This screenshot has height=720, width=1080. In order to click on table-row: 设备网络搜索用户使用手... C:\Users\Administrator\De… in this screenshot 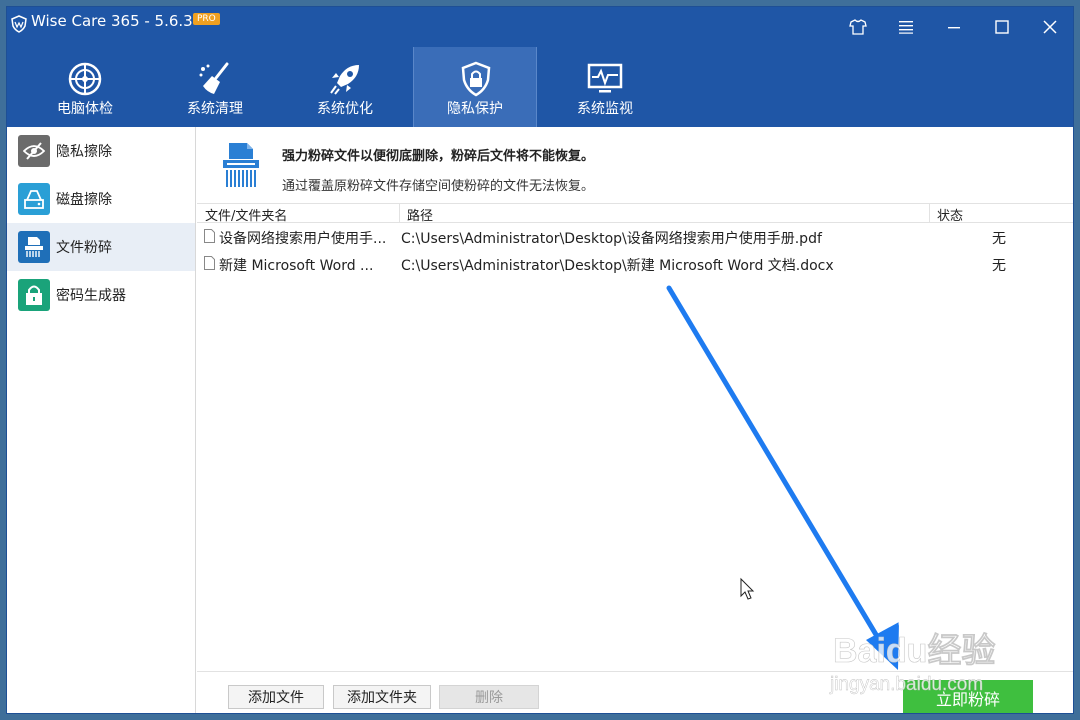, I will do `click(635, 236)`.